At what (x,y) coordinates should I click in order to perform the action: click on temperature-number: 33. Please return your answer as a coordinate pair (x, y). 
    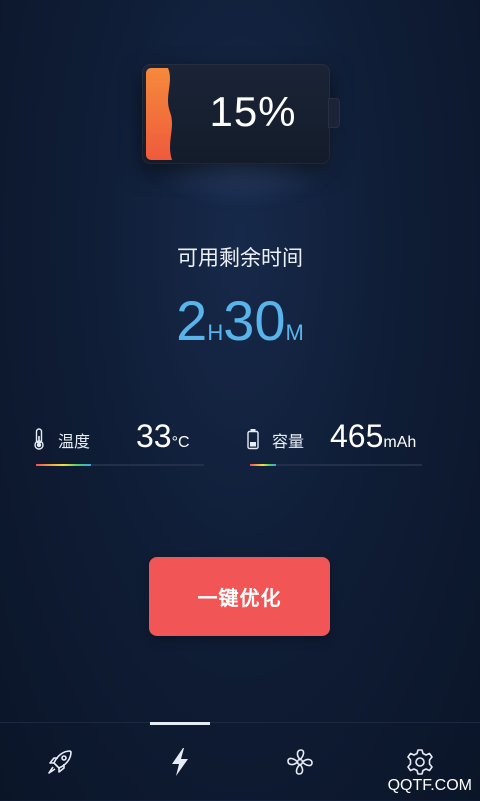
    Looking at the image, I should click on (154, 436).